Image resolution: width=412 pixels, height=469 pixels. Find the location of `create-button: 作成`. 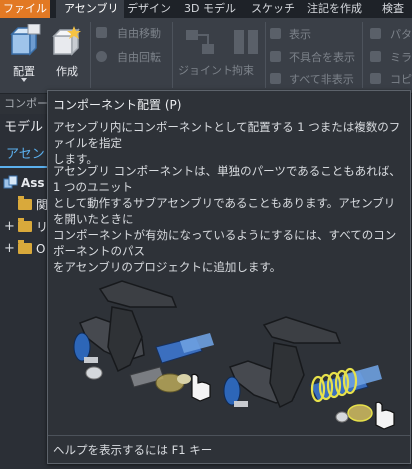

create-button: 作成 is located at coordinates (67, 51).